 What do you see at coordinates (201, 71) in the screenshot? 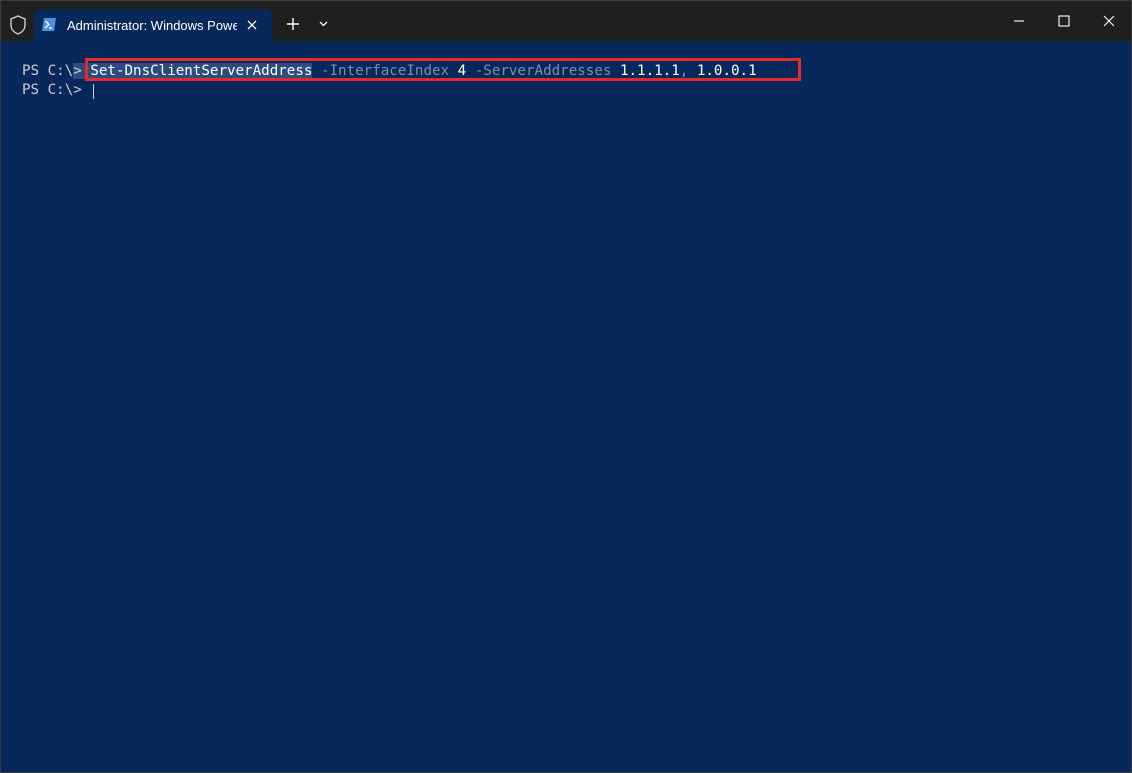
I see `cmdlet-name: Set-DnsClientServerAddress` at bounding box center [201, 71].